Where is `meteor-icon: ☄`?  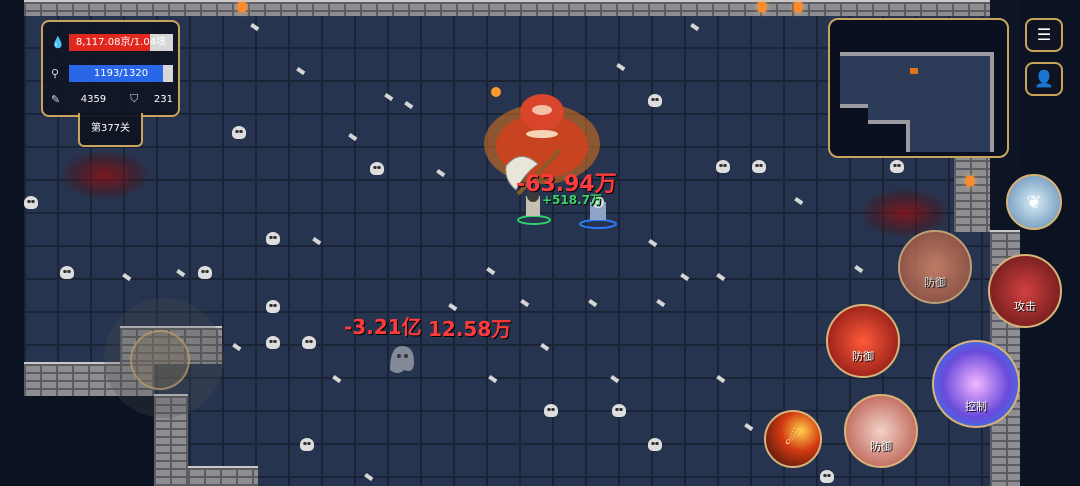
meteor-icon: ☄ is located at coordinates (793, 438).